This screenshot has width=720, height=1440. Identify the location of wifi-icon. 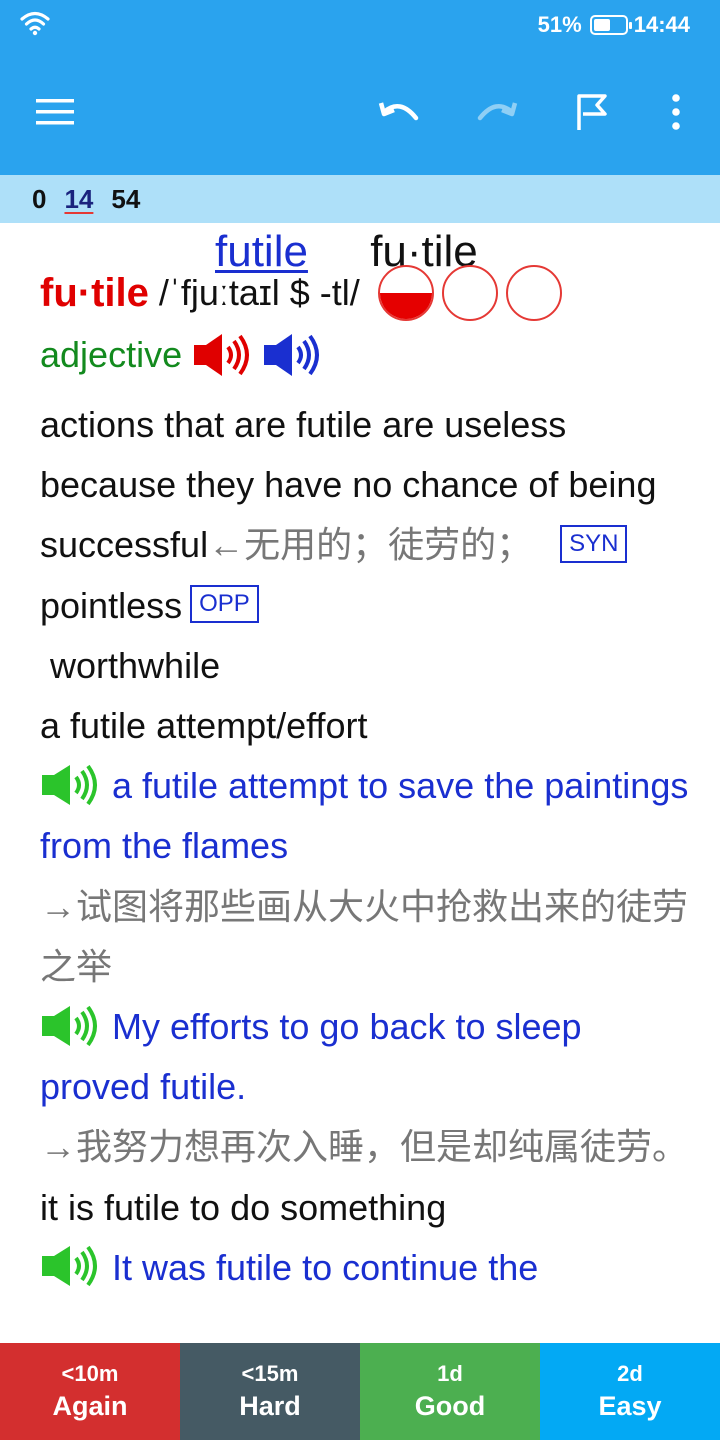
(35, 23).